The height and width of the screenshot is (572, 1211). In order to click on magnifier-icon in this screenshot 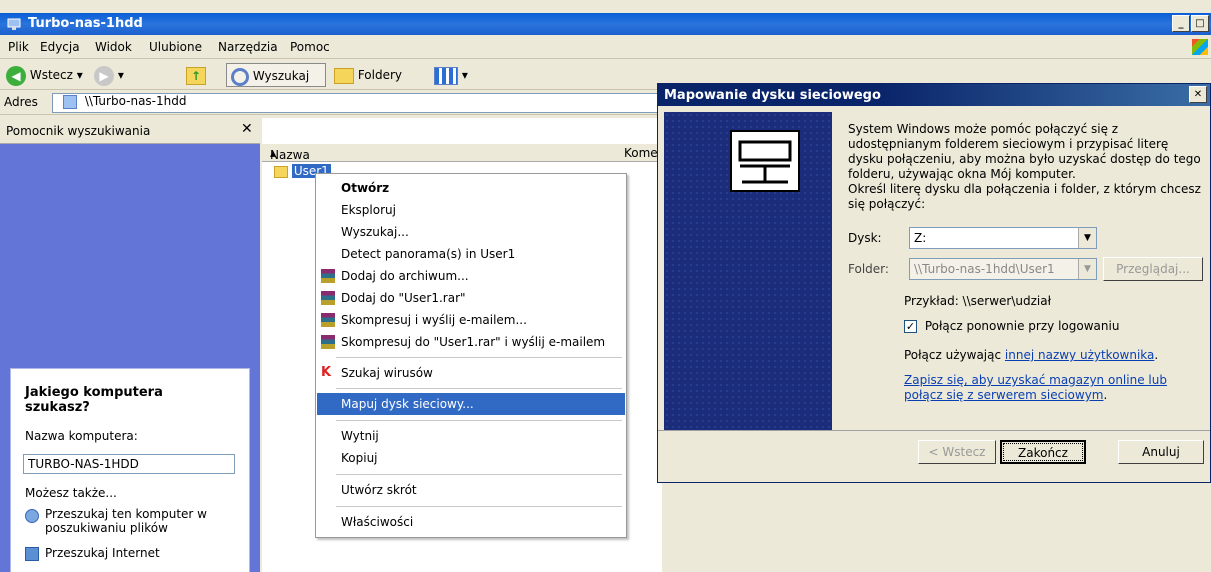, I will do `click(240, 76)`.